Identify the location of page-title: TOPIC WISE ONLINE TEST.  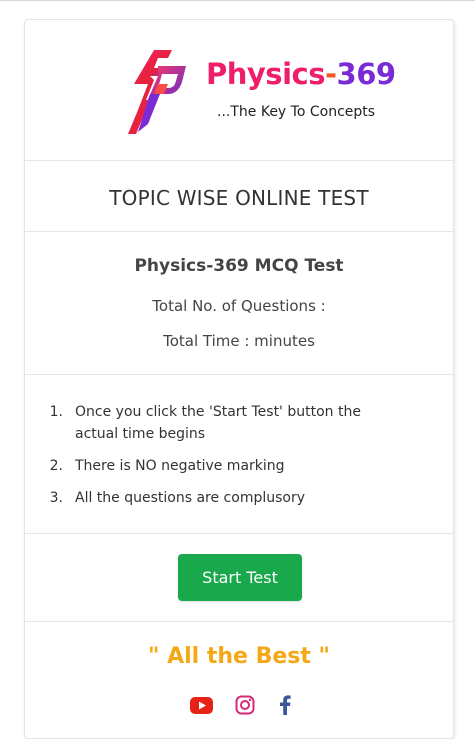
(239, 198).